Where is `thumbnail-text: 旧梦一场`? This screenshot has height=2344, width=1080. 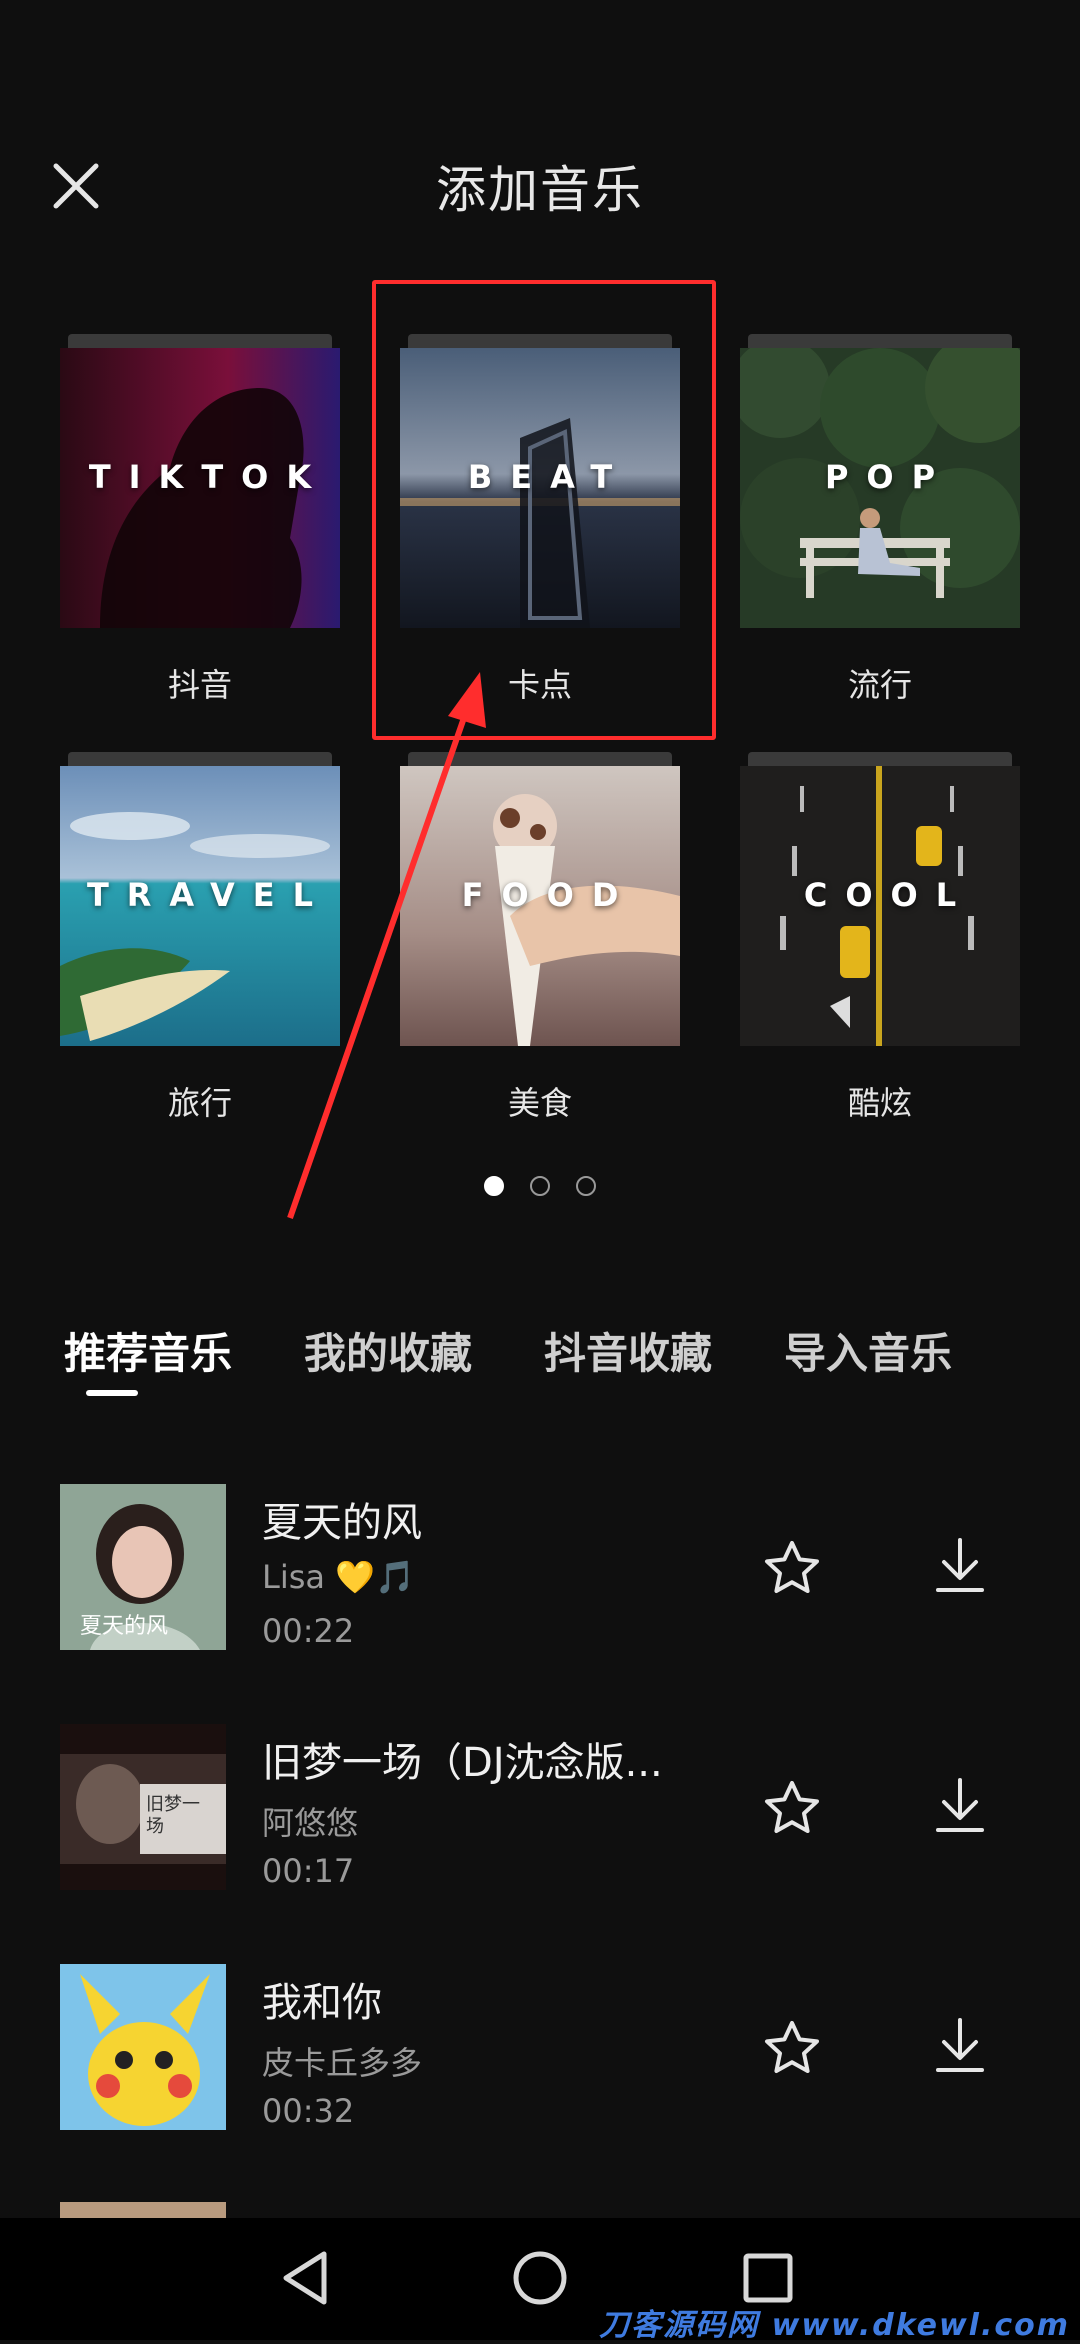 thumbnail-text: 旧梦一场 is located at coordinates (173, 1815).